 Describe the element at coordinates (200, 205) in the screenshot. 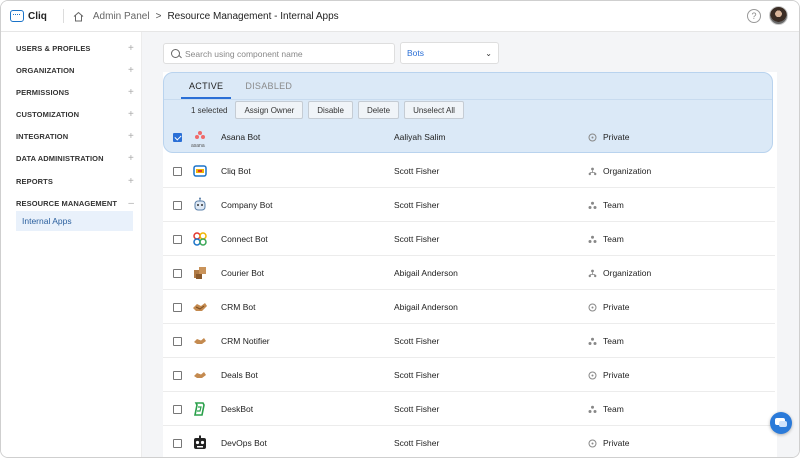

I see `robot-icon` at that location.